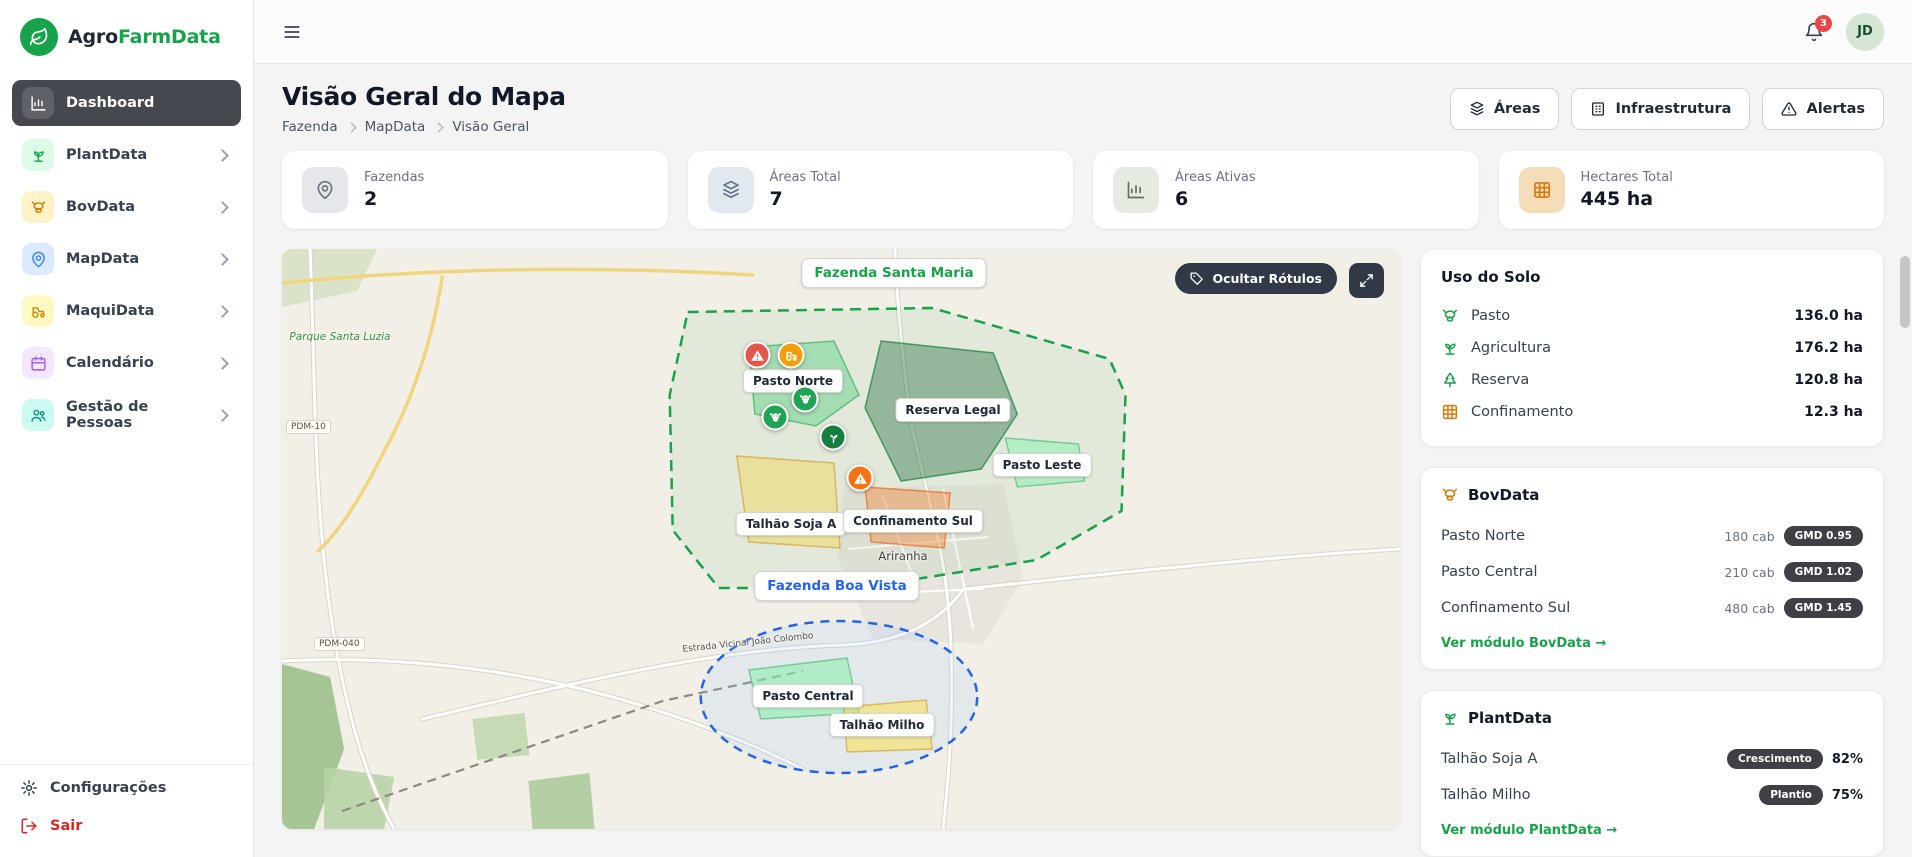 This screenshot has height=857, width=1912. I want to click on page-scrollbar, so click(1905, 460).